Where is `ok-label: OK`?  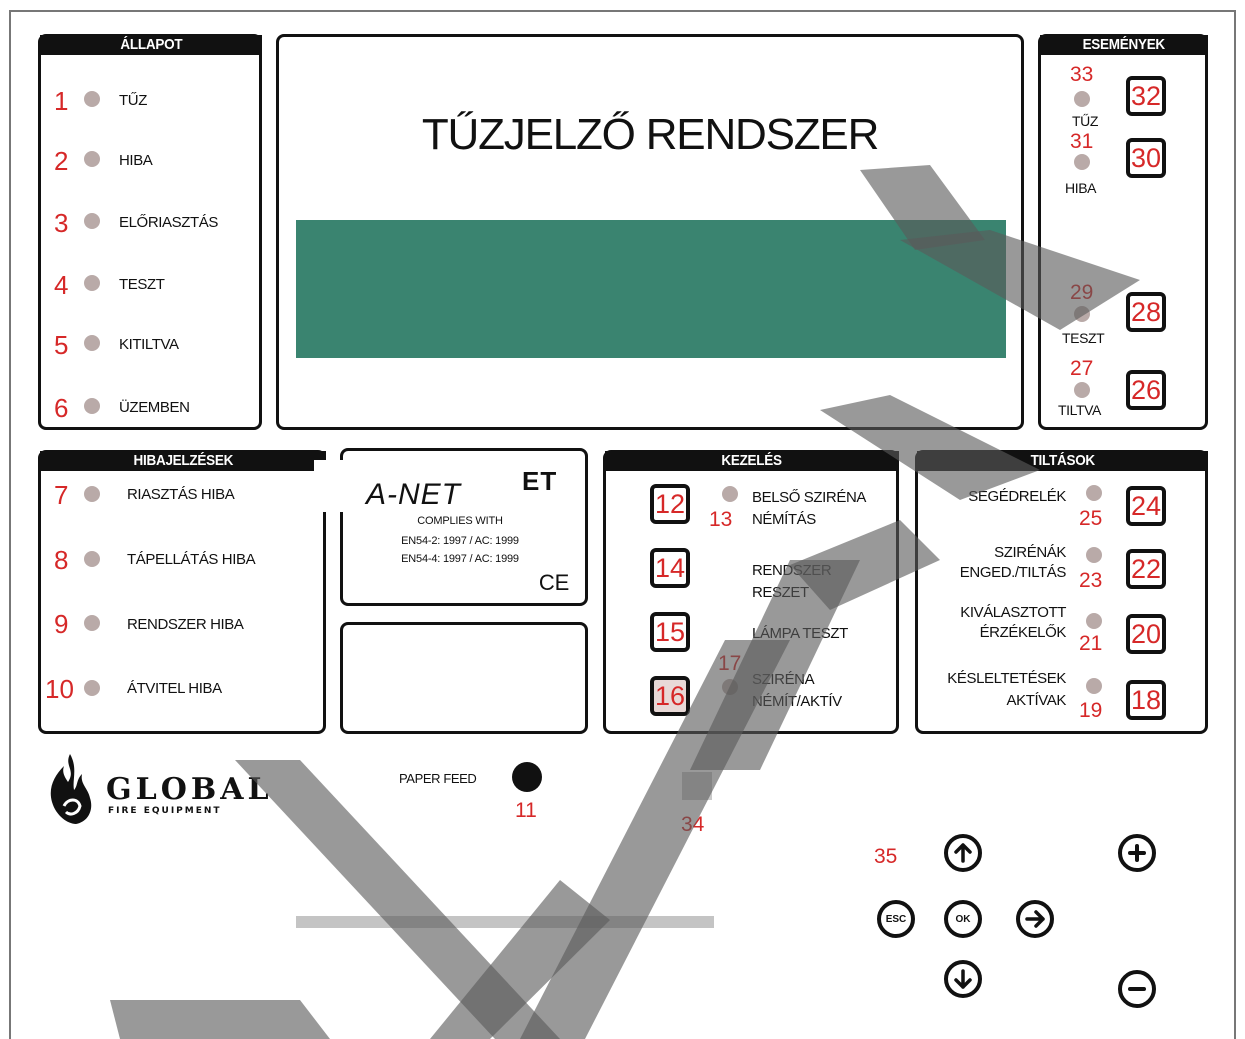
ok-label: OK is located at coordinates (963, 919).